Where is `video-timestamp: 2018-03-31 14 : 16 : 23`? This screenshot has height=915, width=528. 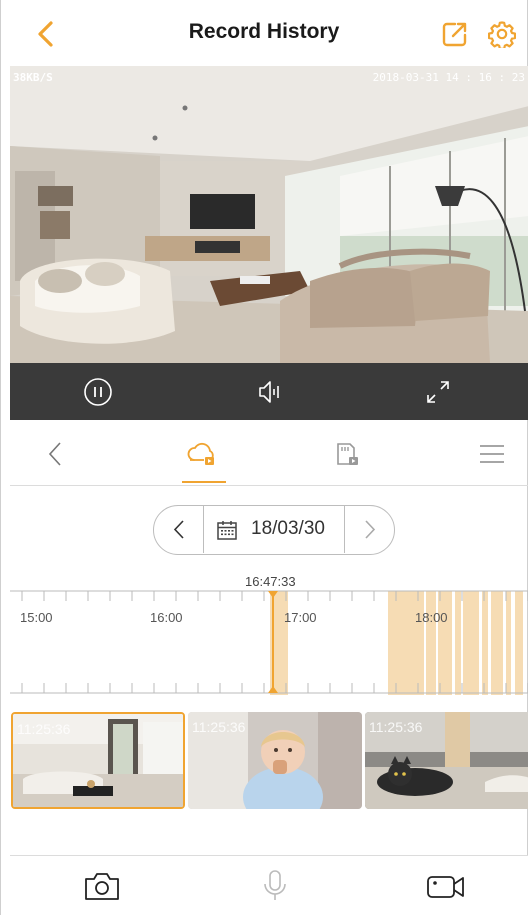
video-timestamp: 2018-03-31 14 : 16 : 23 is located at coordinates (448, 77).